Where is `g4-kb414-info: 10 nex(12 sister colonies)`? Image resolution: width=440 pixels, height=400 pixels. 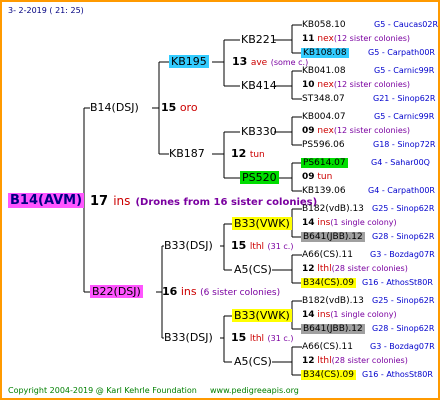
g4-kb414-info: 10 nex(12 sister colonies) is located at coordinates (356, 85).